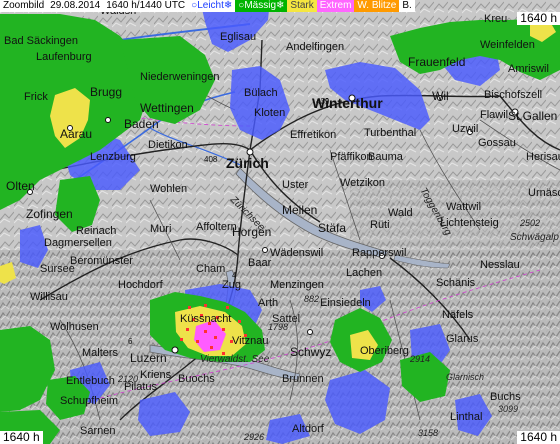  What do you see at coordinates (278, 327) in the screenshot?
I see `peak-rigi: 1798` at bounding box center [278, 327].